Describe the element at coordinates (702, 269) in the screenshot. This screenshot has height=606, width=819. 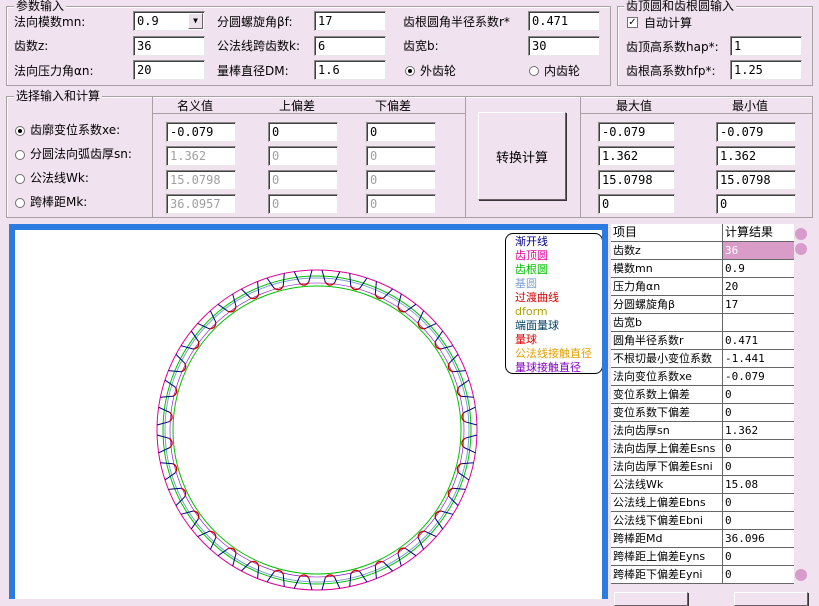
I see `result-row: 模数mn 0.9` at that location.